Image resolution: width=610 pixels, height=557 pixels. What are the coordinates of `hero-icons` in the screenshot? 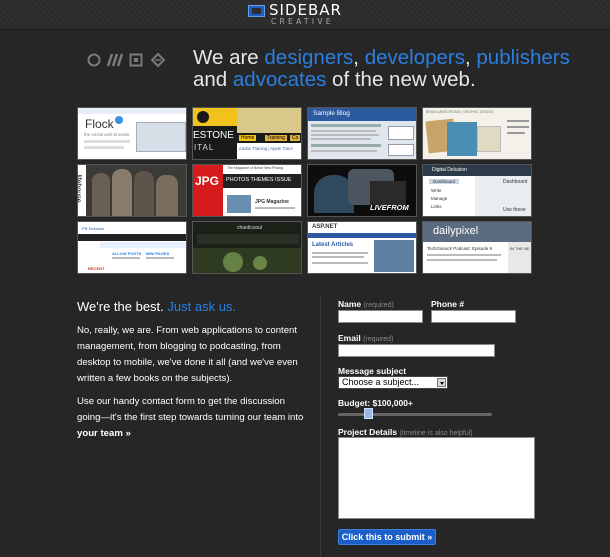 It's located at (132, 60).